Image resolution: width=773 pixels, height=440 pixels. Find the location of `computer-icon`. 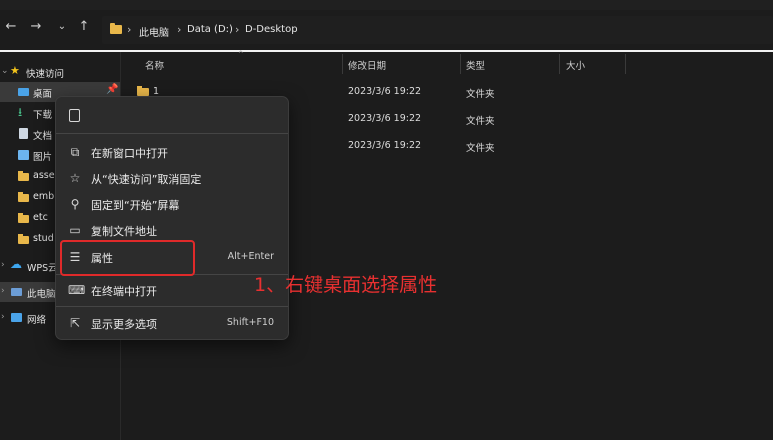

computer-icon is located at coordinates (16, 292).